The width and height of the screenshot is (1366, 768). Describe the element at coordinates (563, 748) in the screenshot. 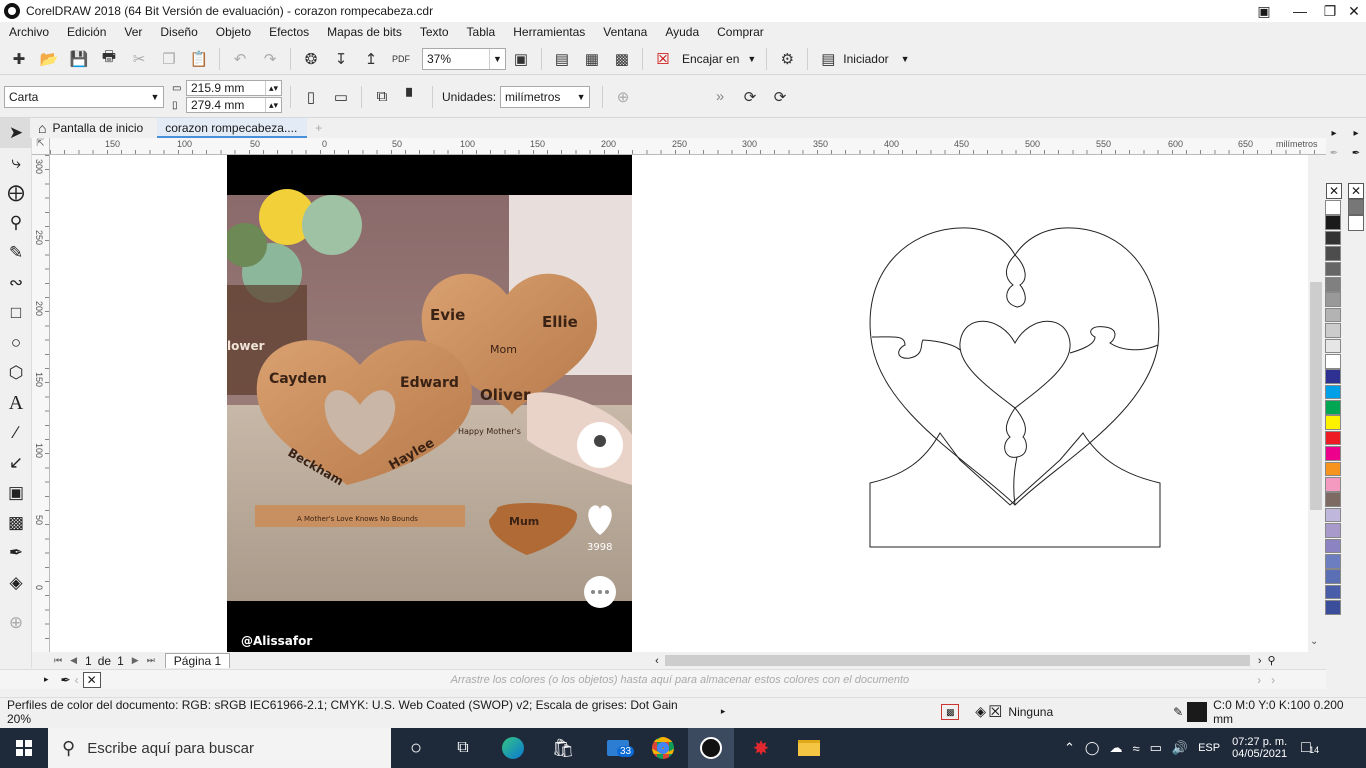

I see `store-icon: 🛍` at that location.